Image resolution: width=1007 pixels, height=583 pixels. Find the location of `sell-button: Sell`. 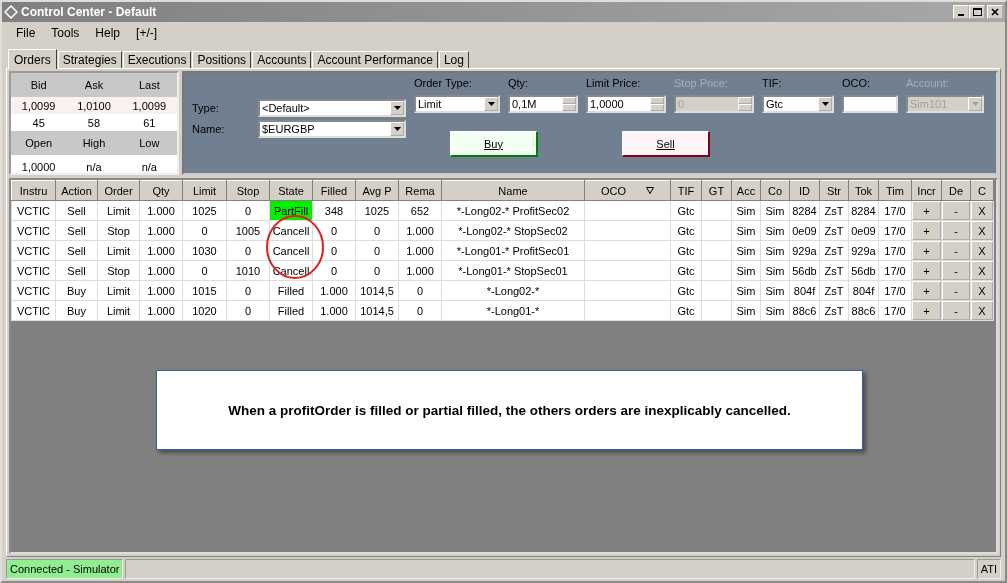

sell-button: Sell is located at coordinates (666, 144).